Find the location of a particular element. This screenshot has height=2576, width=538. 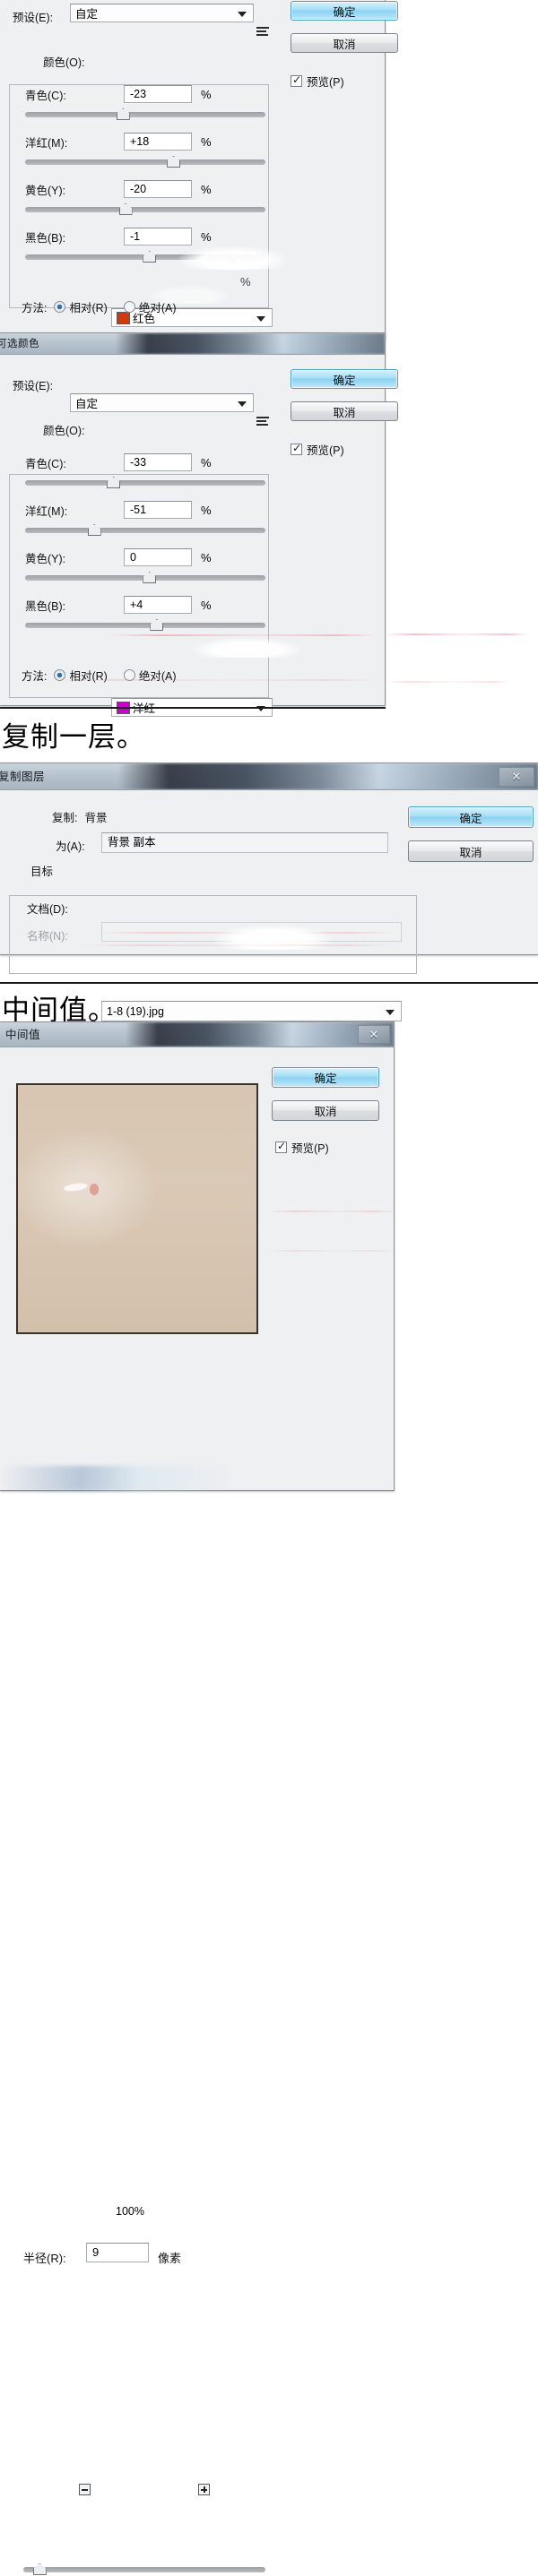

preset-value: 自定 is located at coordinates (87, 404).